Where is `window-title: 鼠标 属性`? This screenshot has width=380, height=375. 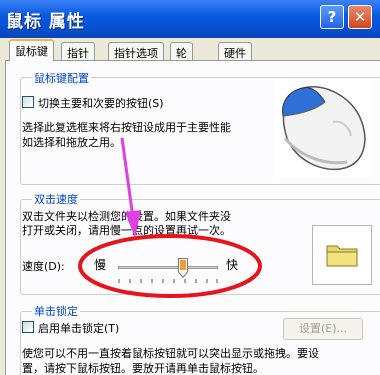
window-title: 鼠标 属性 is located at coordinates (45, 22).